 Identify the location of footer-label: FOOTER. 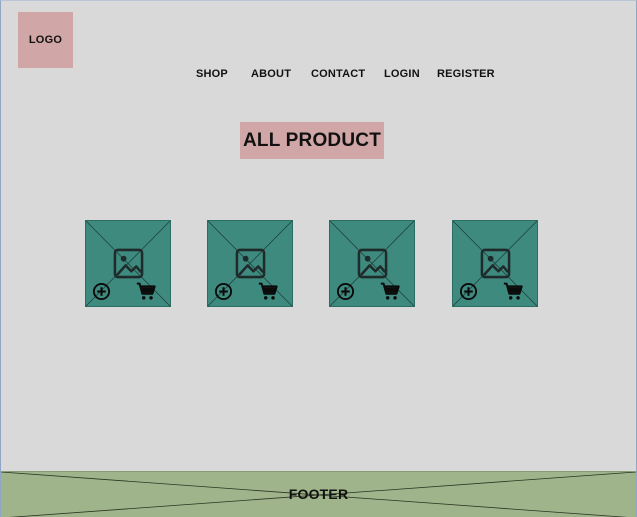
(318, 494).